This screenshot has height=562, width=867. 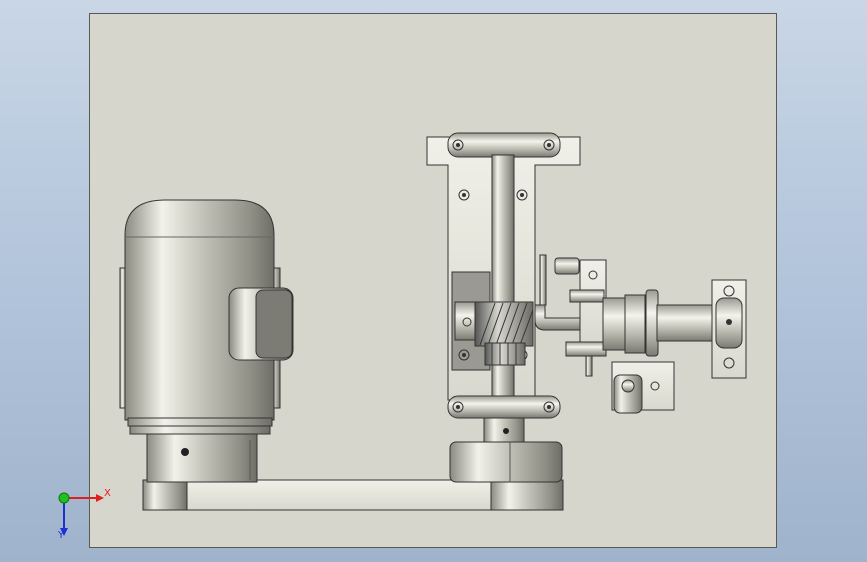 I want to click on output-shaft, so click(x=661, y=323).